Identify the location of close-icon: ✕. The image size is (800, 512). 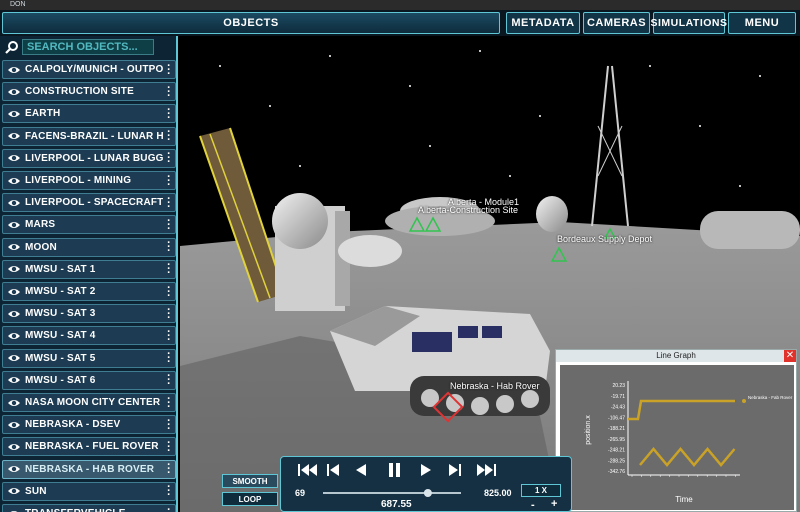
(790, 356).